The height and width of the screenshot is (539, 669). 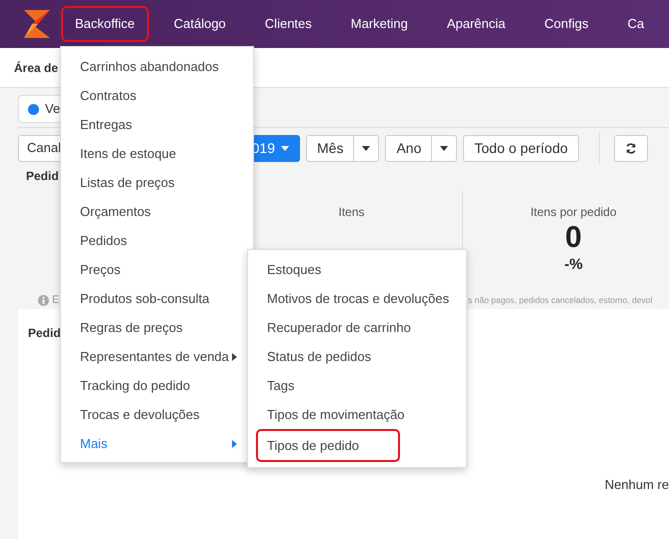 What do you see at coordinates (43, 300) in the screenshot?
I see `info-icon` at bounding box center [43, 300].